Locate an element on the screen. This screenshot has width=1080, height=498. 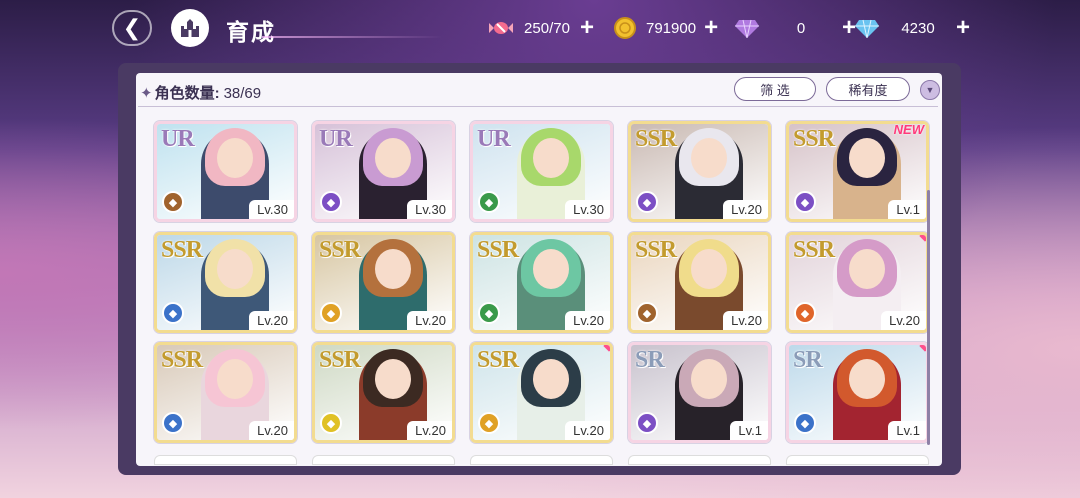
candy-value: 250/70 is located at coordinates (547, 28).